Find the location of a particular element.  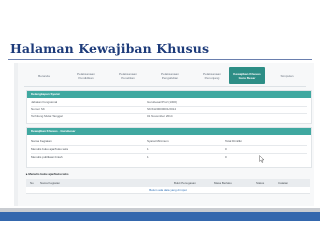

empty-message: Belum ada data yang di input is located at coordinates (168, 190).